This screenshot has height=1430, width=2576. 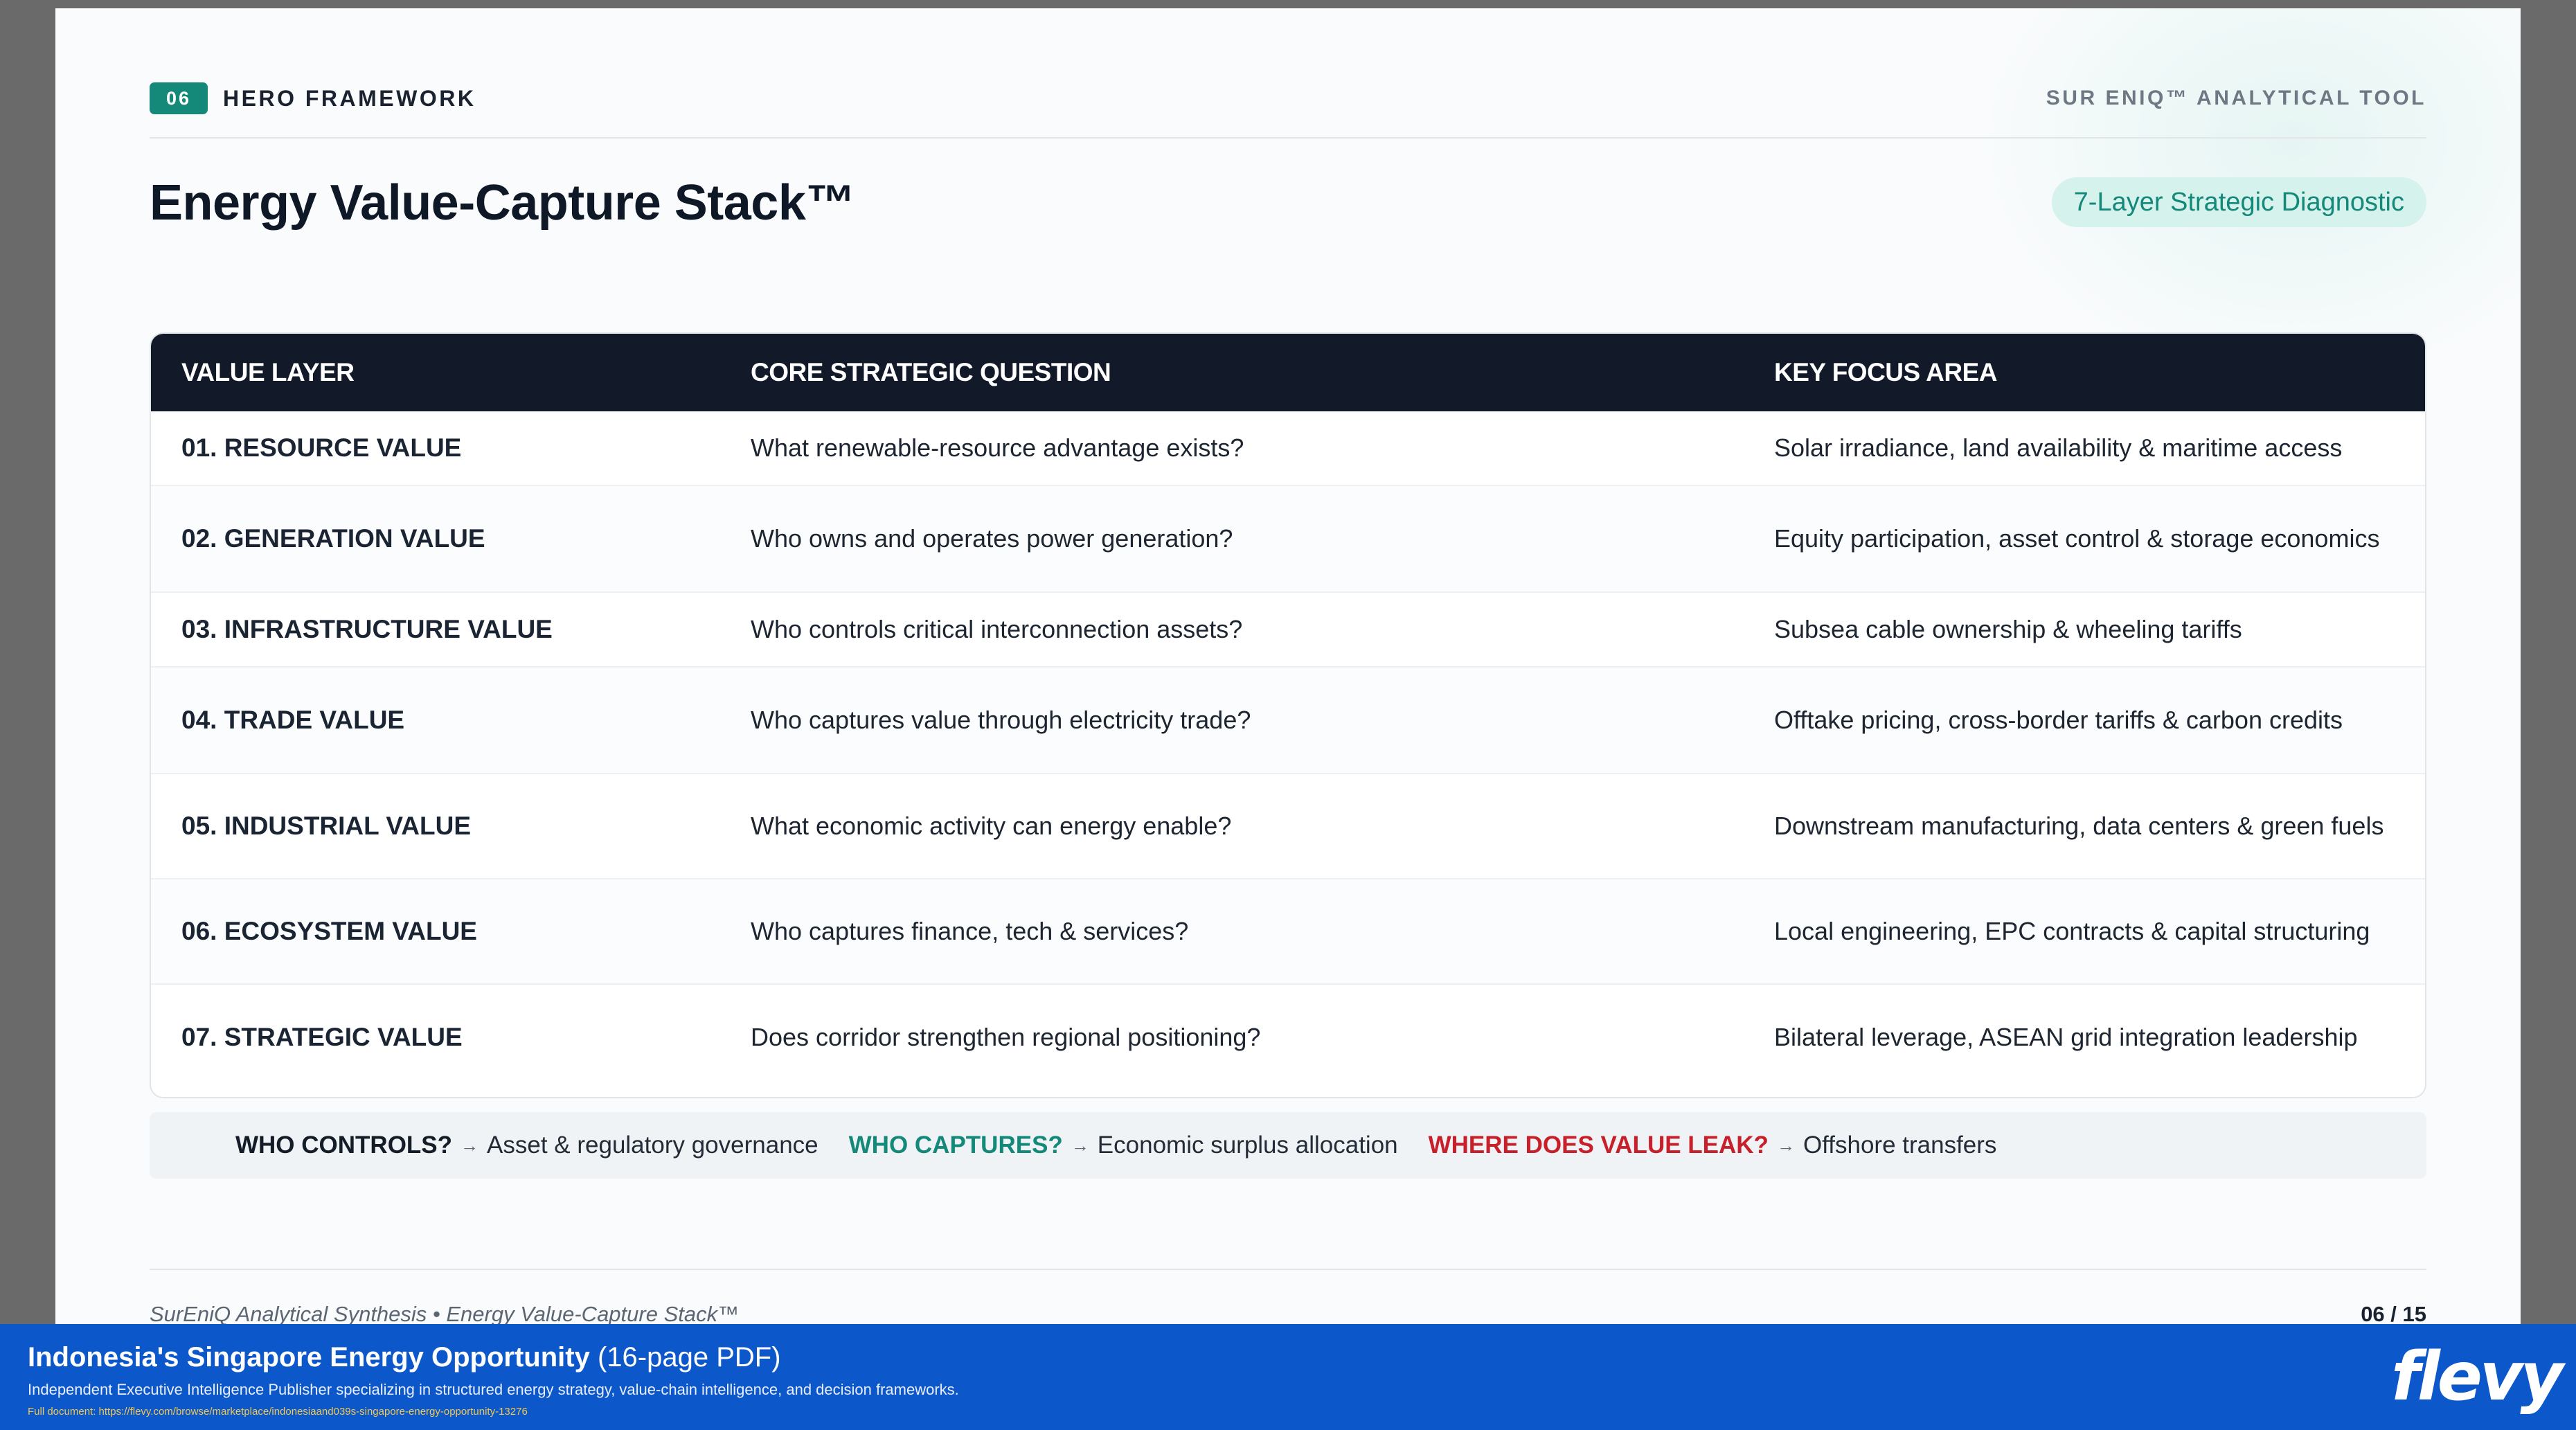 I want to click on cell-layer: 04. TRADE VALUE, so click(x=293, y=720).